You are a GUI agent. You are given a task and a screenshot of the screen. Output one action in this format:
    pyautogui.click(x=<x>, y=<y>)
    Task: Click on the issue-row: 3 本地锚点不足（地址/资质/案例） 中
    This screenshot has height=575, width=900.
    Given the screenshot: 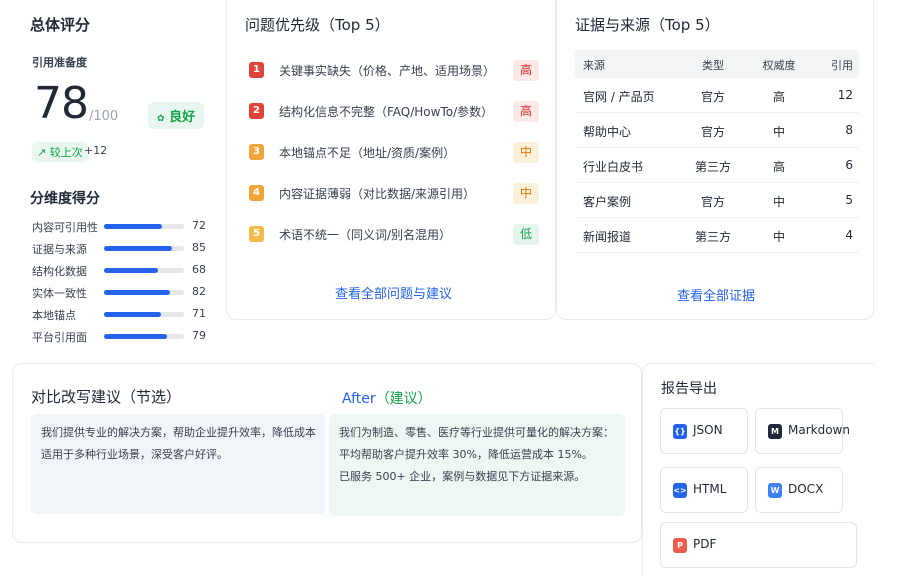 What is the action you would take?
    pyautogui.click(x=394, y=153)
    